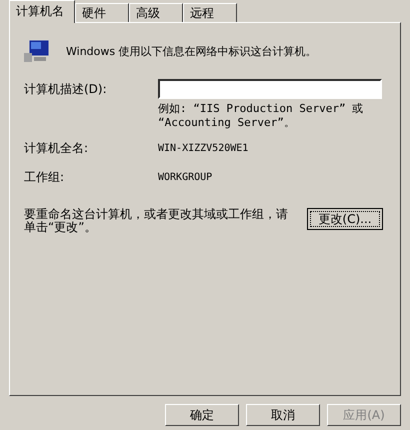 The image size is (410, 430). I want to click on field-label: 工作组:, so click(45, 177).